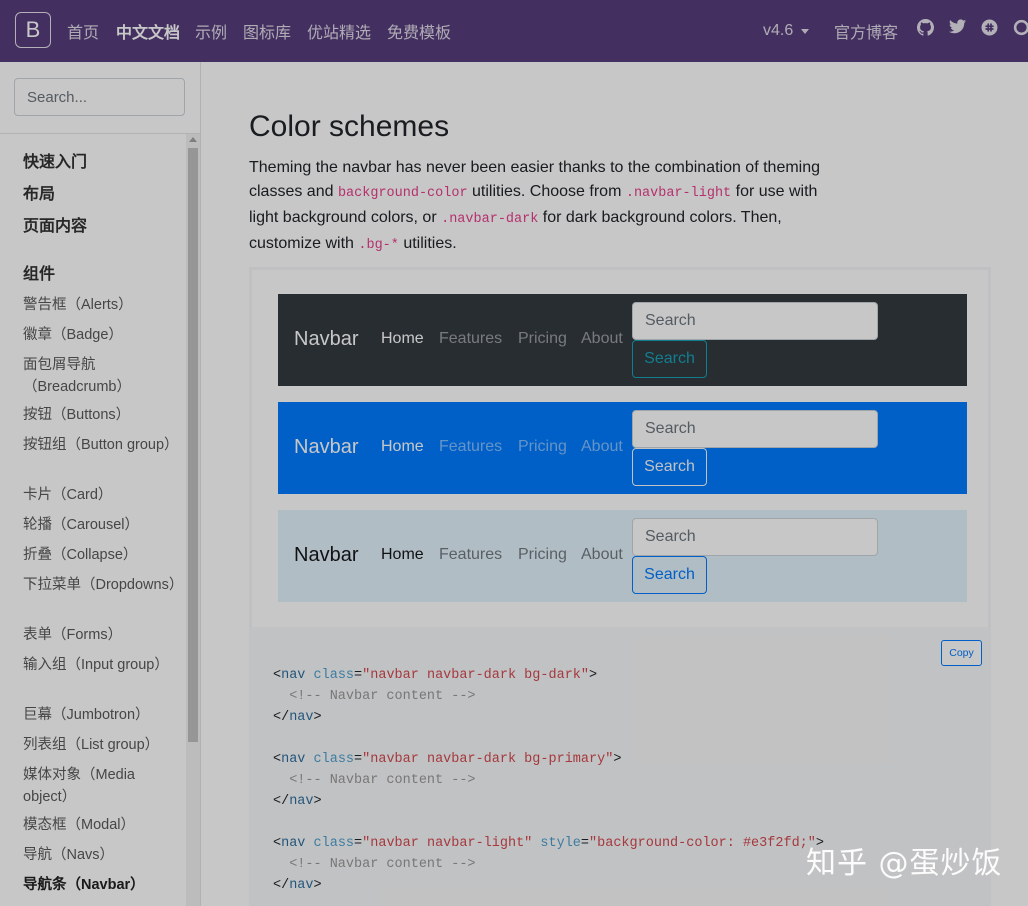 The width and height of the screenshot is (1028, 906). I want to click on sidebar-item: 徽章（Badge）, so click(103, 335).